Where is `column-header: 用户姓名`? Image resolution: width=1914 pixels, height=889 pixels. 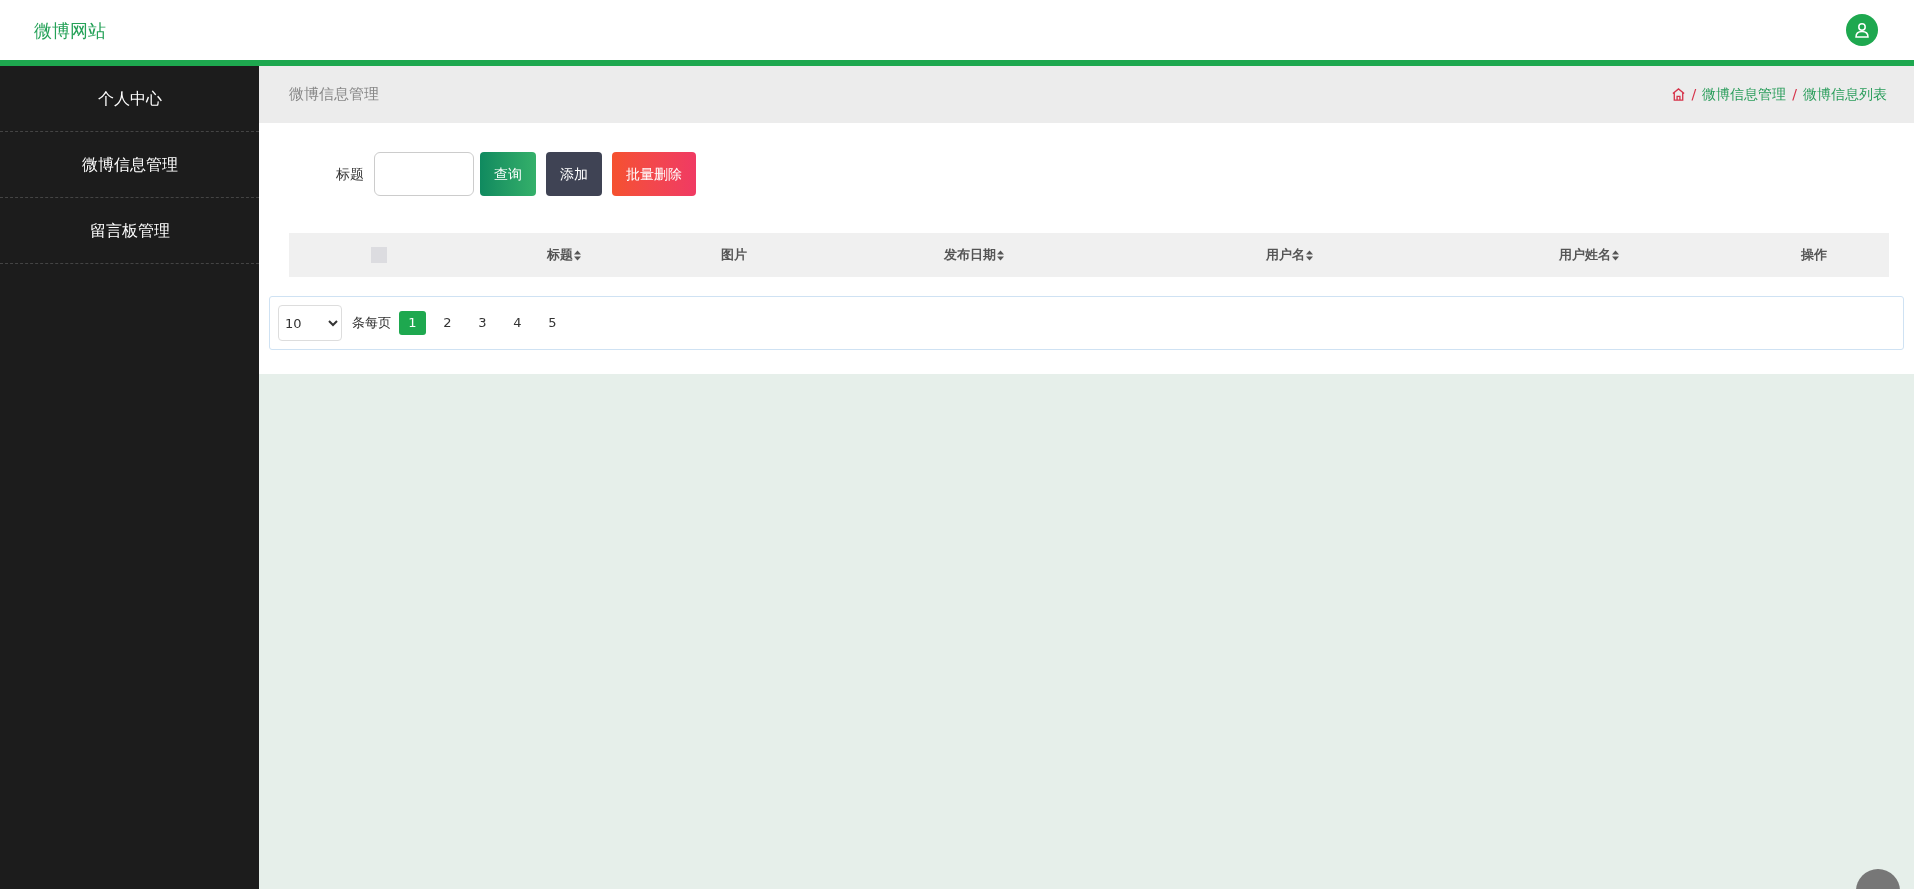
column-header: 用户姓名 is located at coordinates (1589, 255).